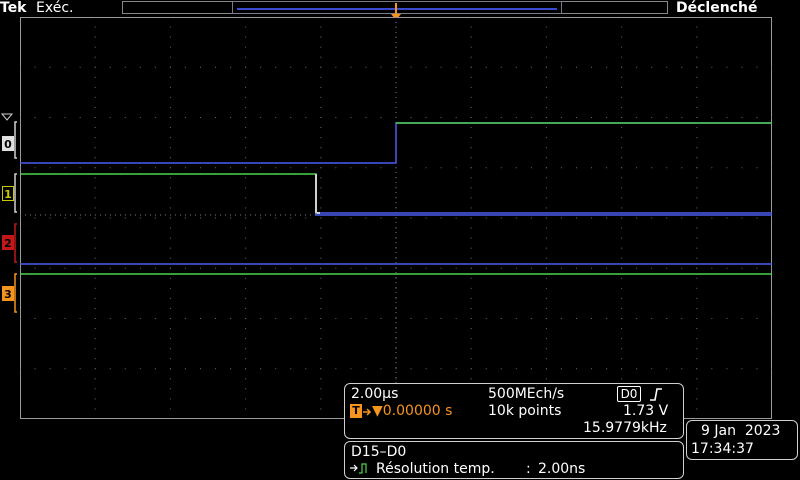 The height and width of the screenshot is (480, 800). I want to click on sample-rate: 500MEch/s, so click(526, 394).